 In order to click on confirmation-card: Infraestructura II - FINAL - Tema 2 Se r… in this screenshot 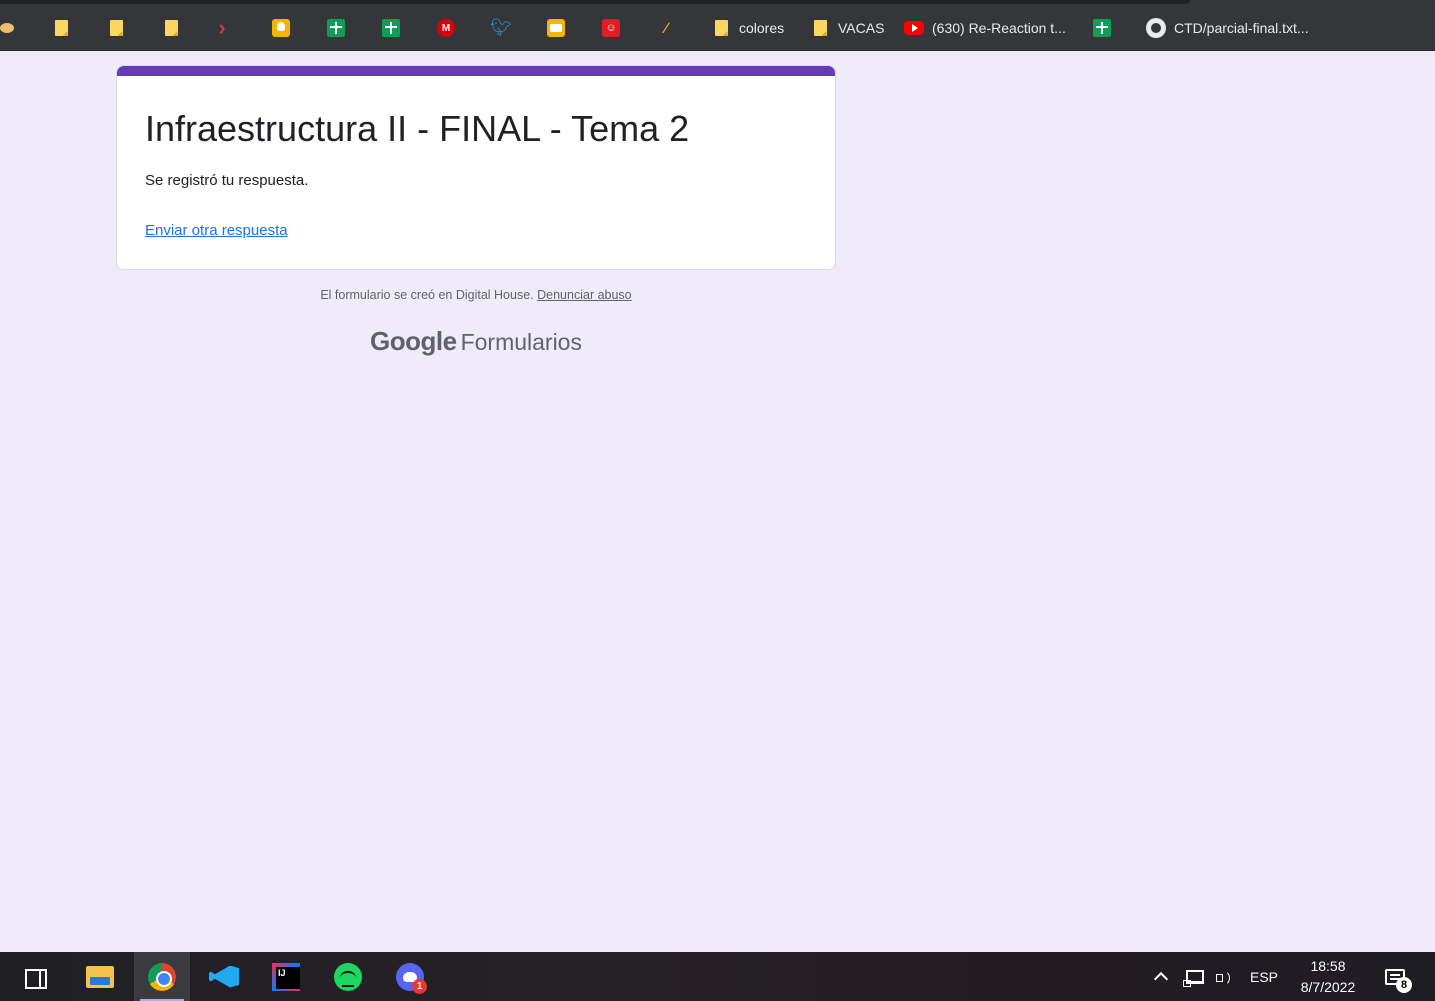, I will do `click(476, 167)`.